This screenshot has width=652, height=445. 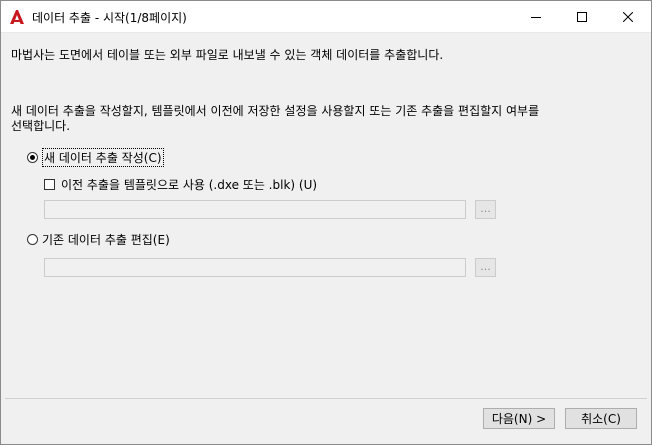 What do you see at coordinates (32, 239) in the screenshot?
I see `edit-existing-radio` at bounding box center [32, 239].